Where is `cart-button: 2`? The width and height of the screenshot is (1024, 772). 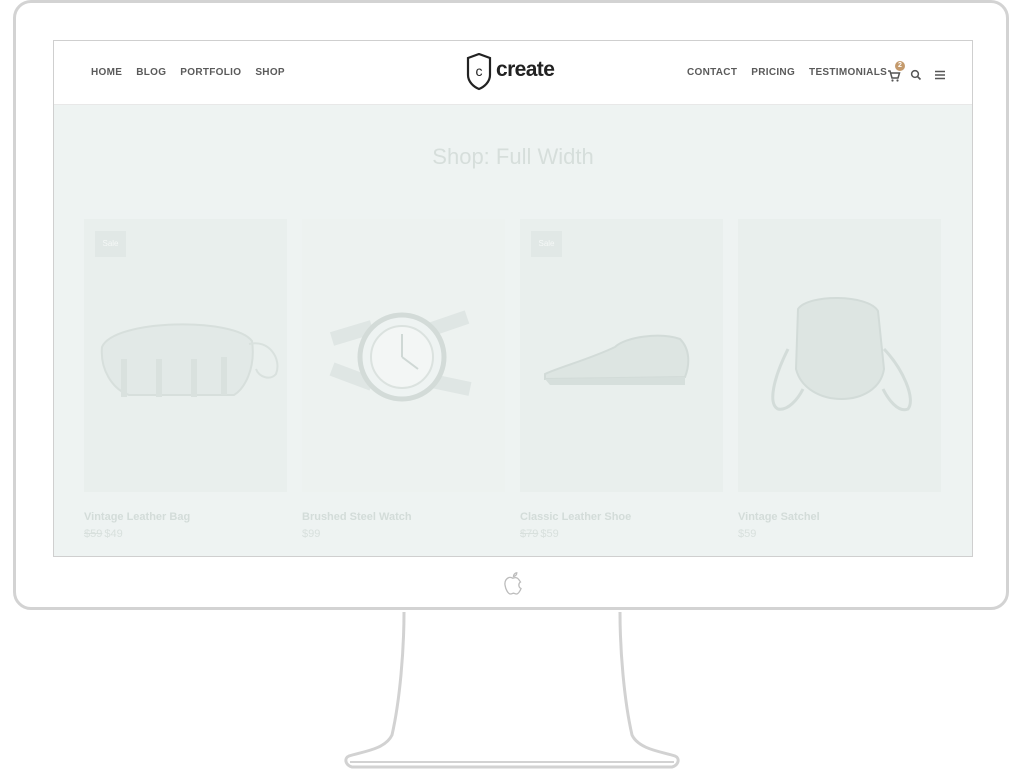 cart-button: 2 is located at coordinates (896, 71).